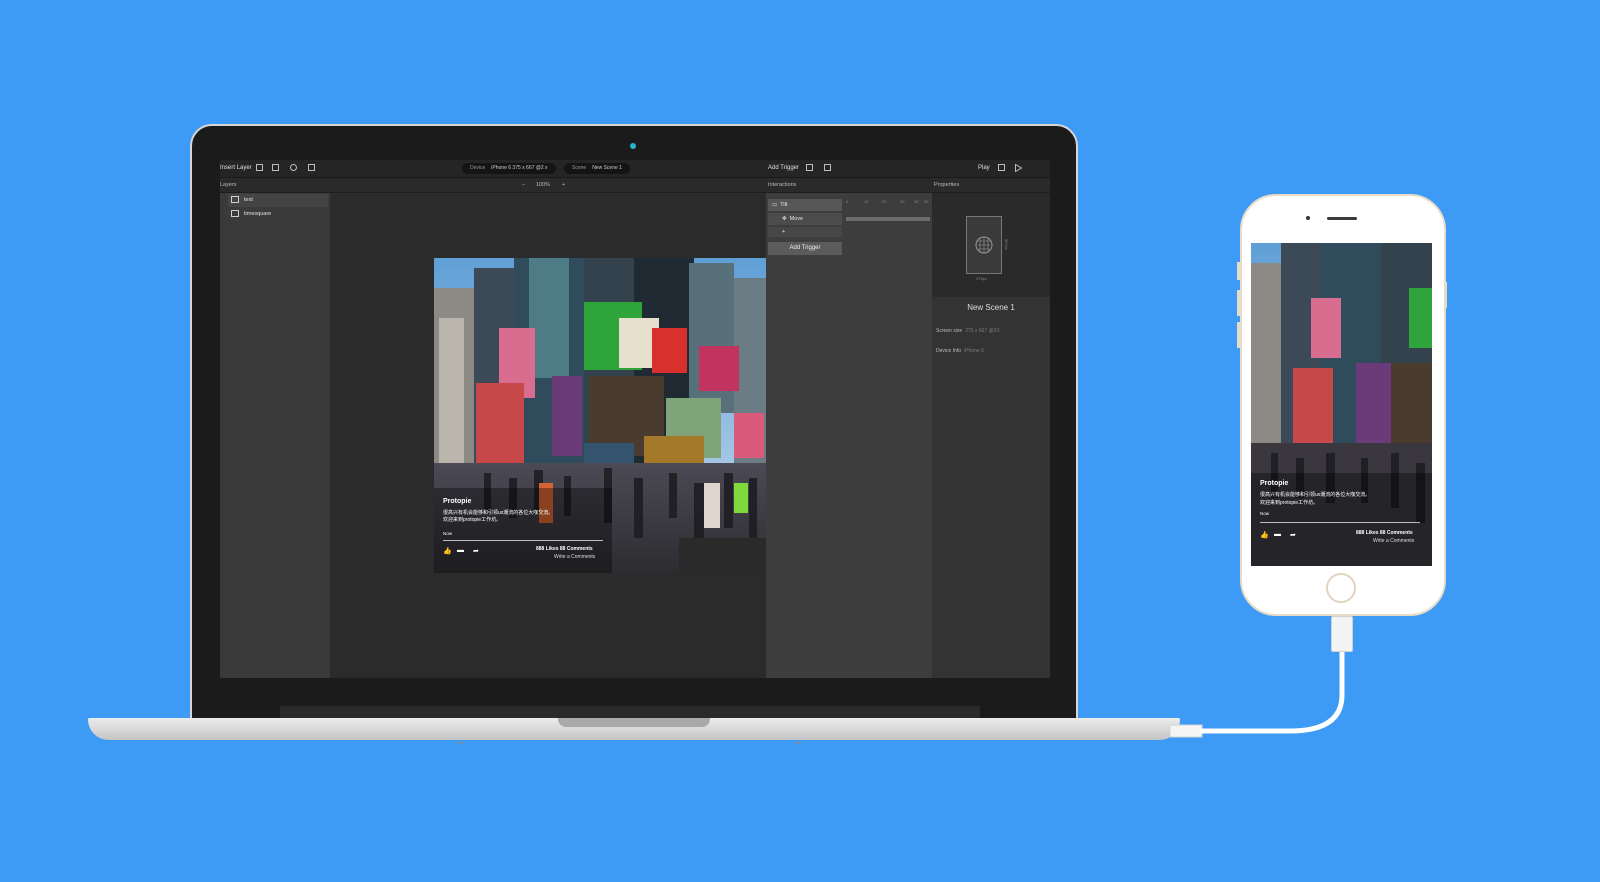  What do you see at coordinates (1274, 483) in the screenshot?
I see `phone-post-title: Protopie` at bounding box center [1274, 483].